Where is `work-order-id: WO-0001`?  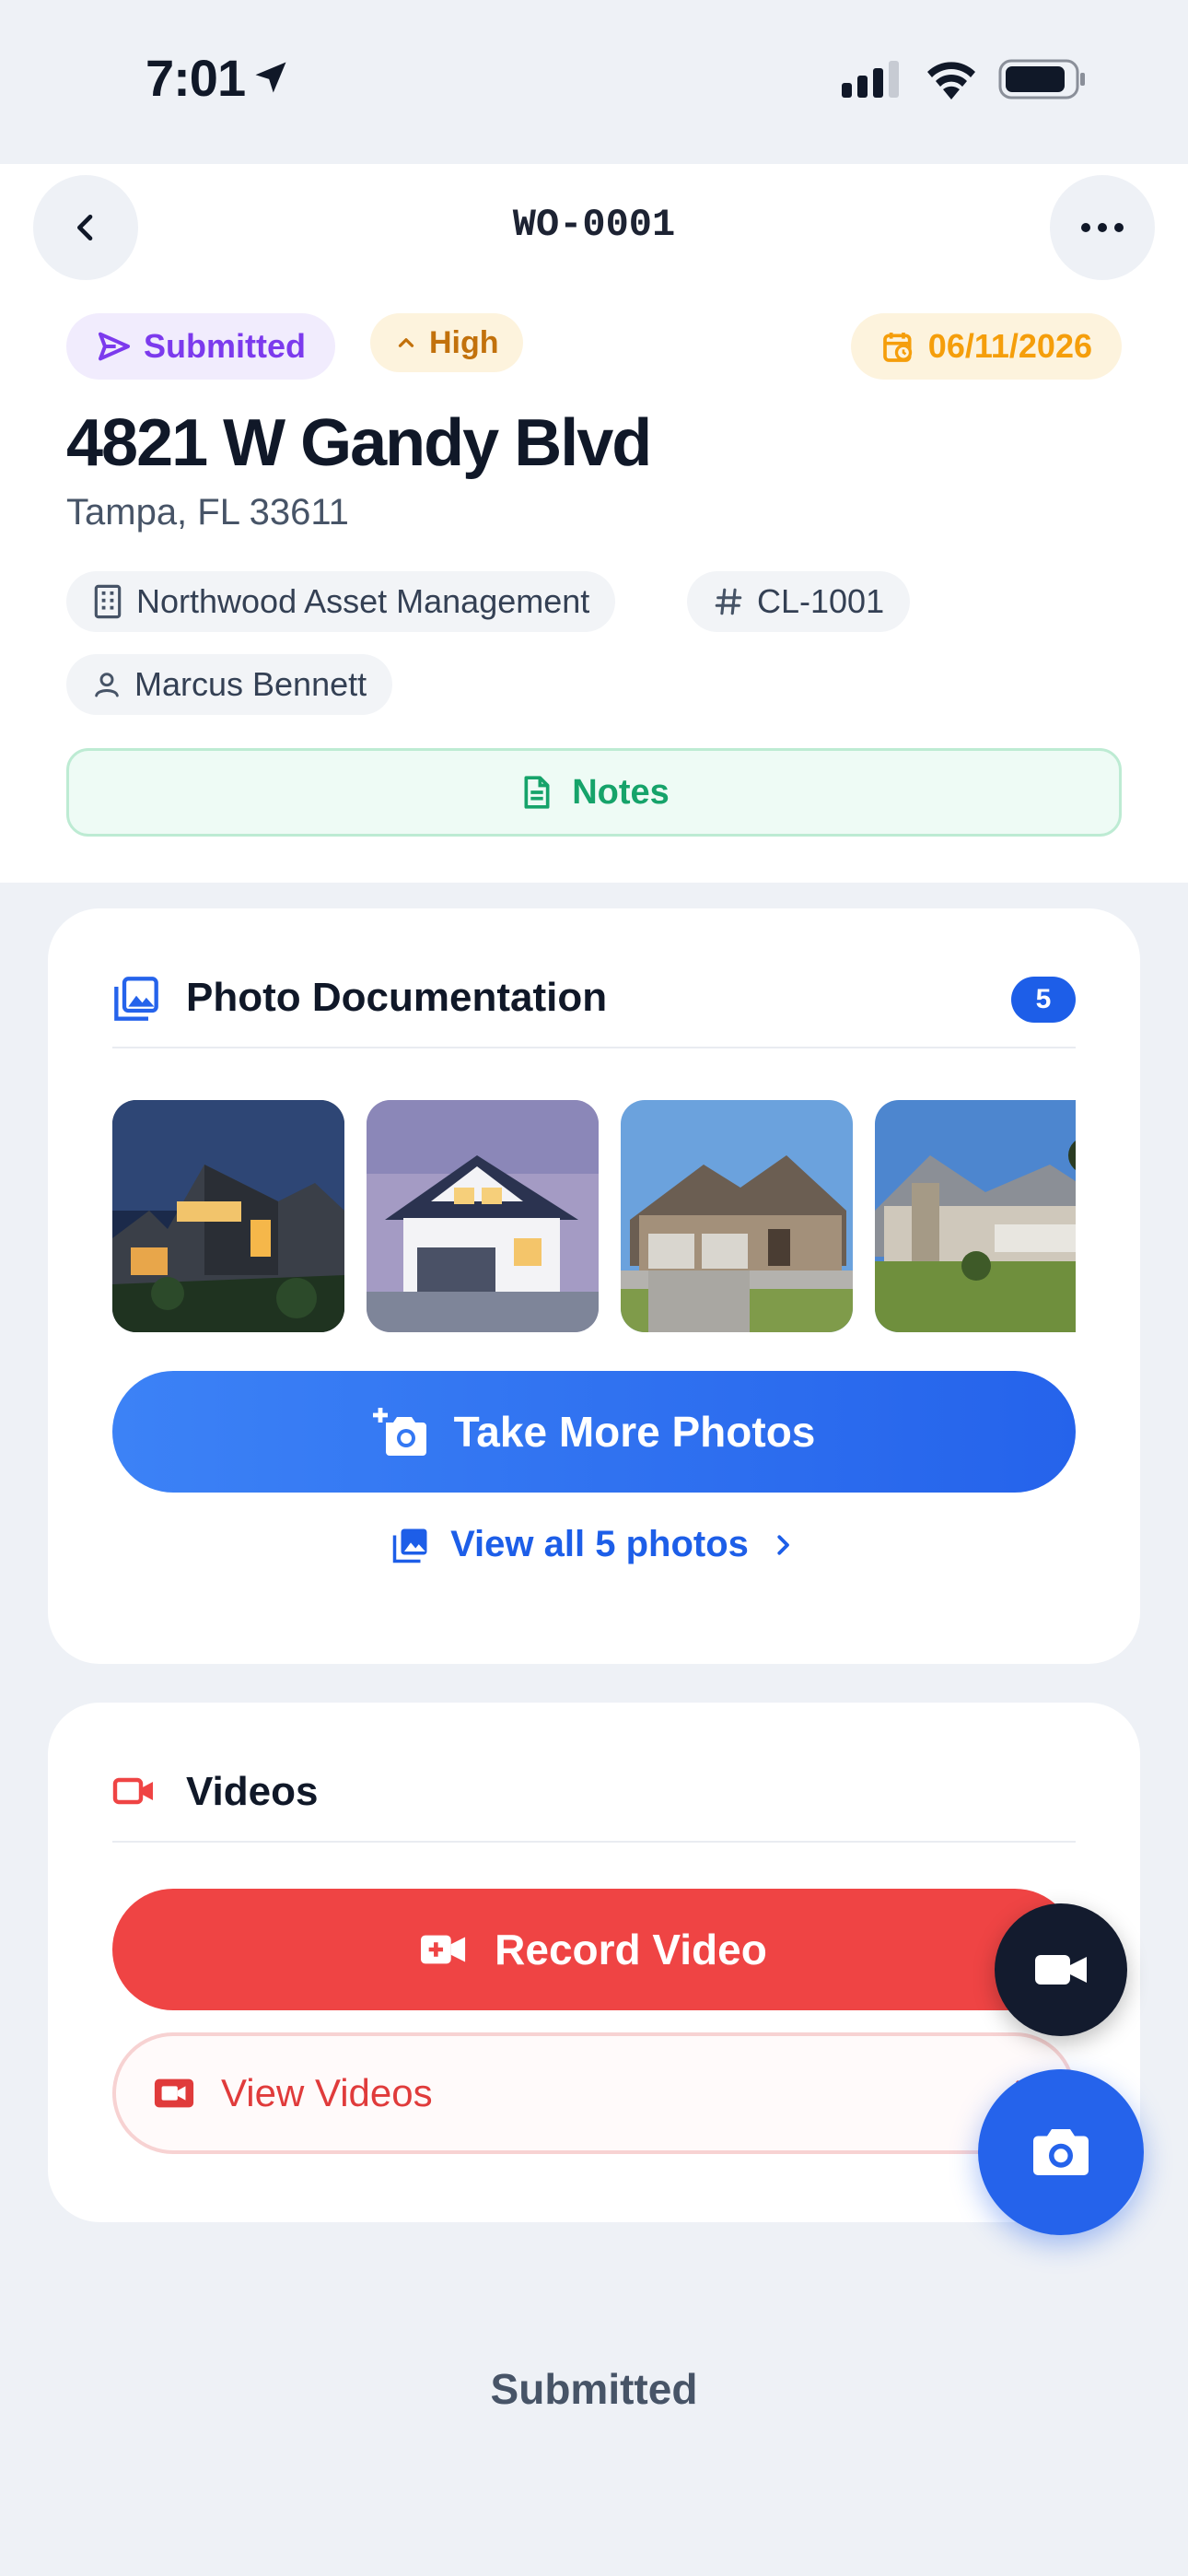 work-order-id: WO-0001 is located at coordinates (594, 225).